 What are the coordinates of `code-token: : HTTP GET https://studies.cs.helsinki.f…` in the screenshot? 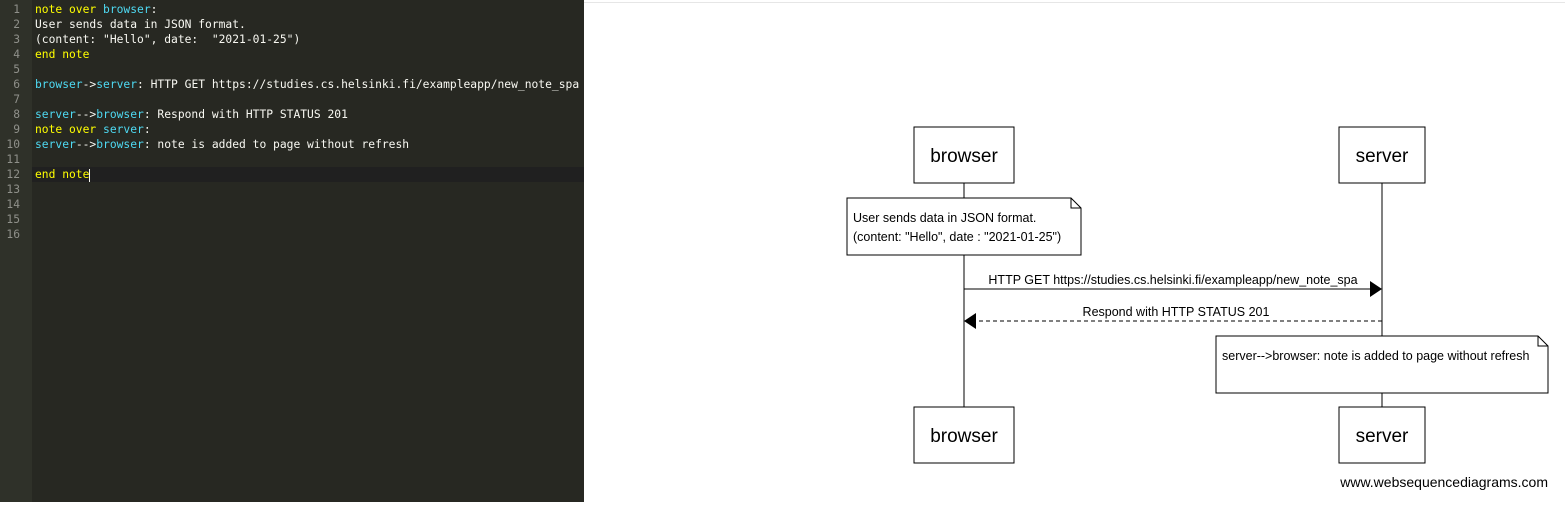 It's located at (358, 84).